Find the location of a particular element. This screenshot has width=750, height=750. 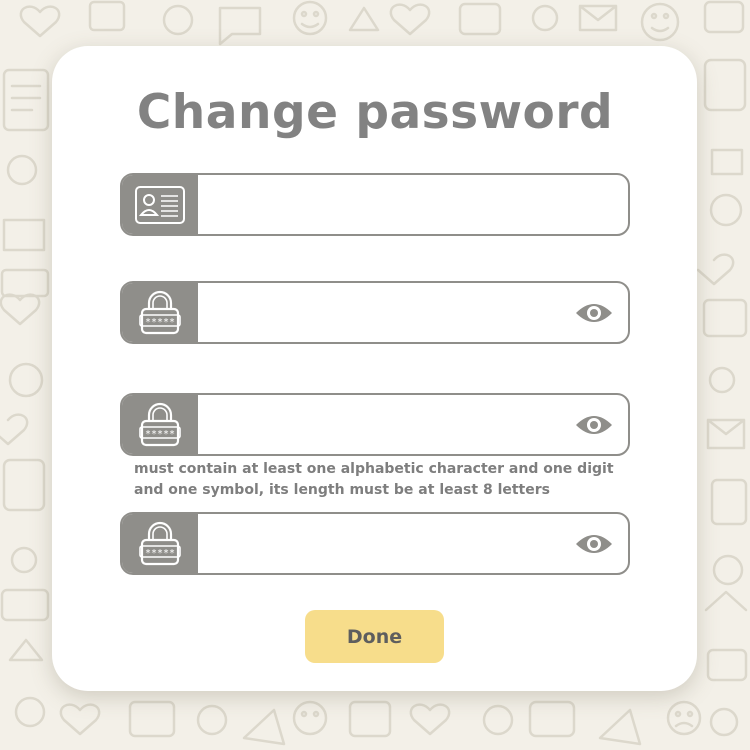

current-password-input is located at coordinates (384, 312).